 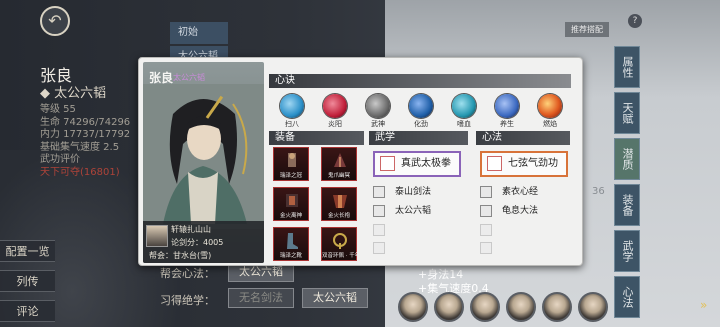 What do you see at coordinates (703, 305) in the screenshot?
I see `next-arrow-icon: »` at bounding box center [703, 305].